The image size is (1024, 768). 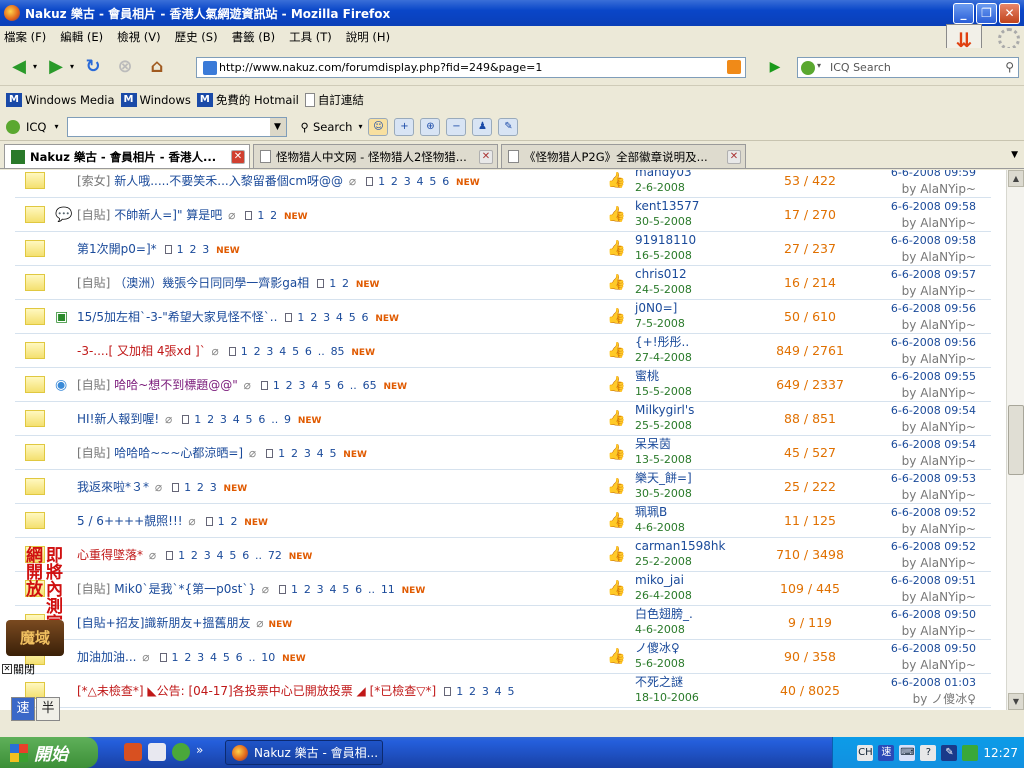 What do you see at coordinates (185, 589) in the screenshot?
I see `thread-title-link: Mik0`是我`*{第一p0st`}` at bounding box center [185, 589].